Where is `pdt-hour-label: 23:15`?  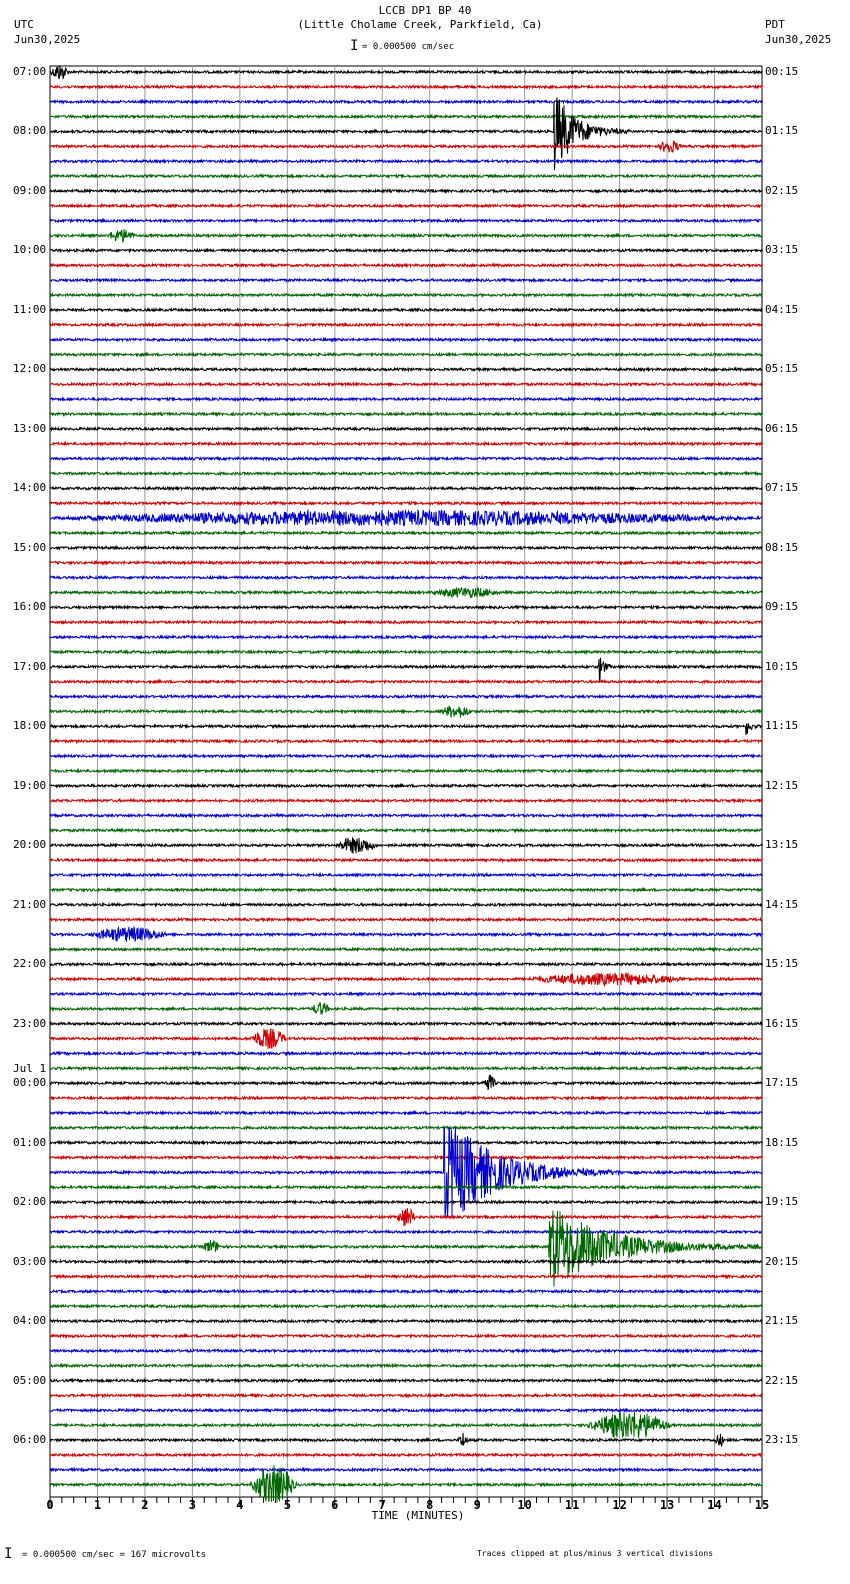
pdt-hour-label: 23:15 is located at coordinates (782, 1440).